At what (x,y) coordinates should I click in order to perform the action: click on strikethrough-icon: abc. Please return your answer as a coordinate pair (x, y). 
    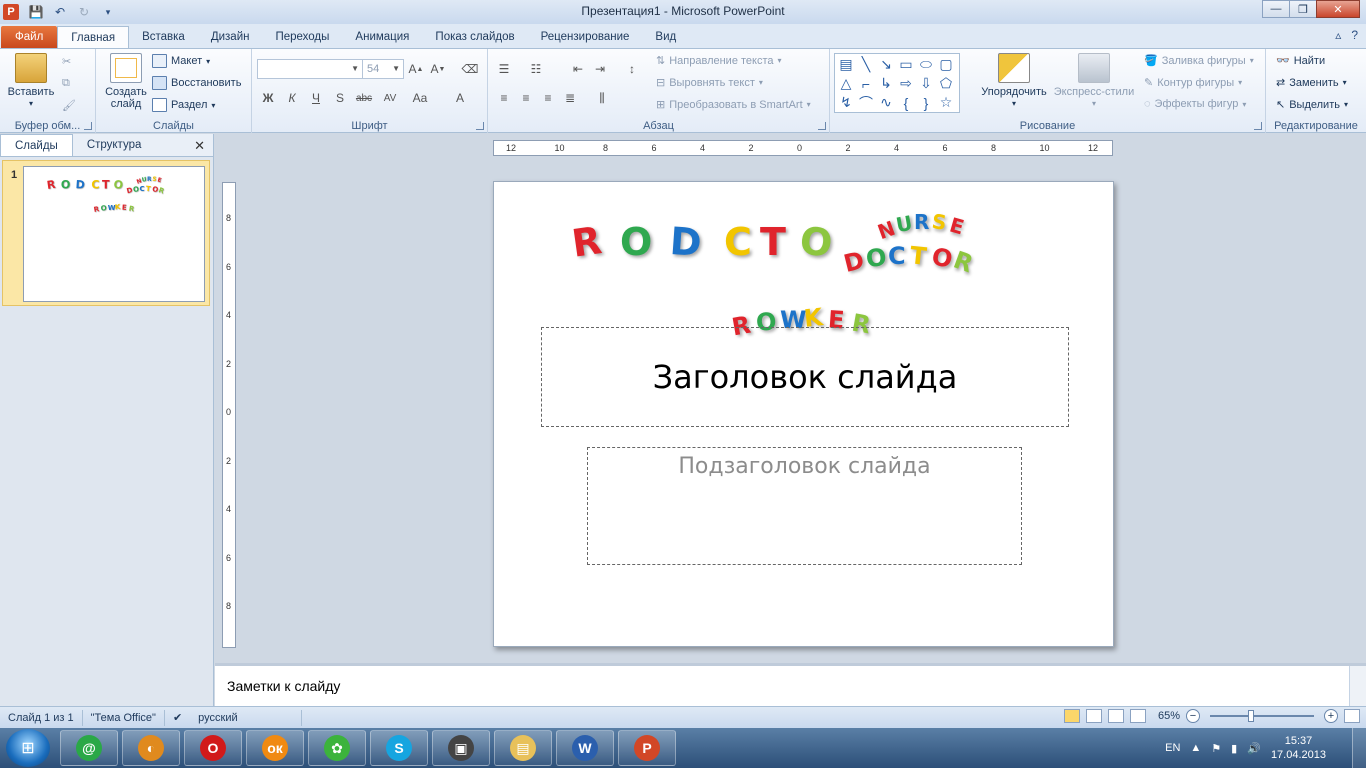
    Looking at the image, I should click on (364, 98).